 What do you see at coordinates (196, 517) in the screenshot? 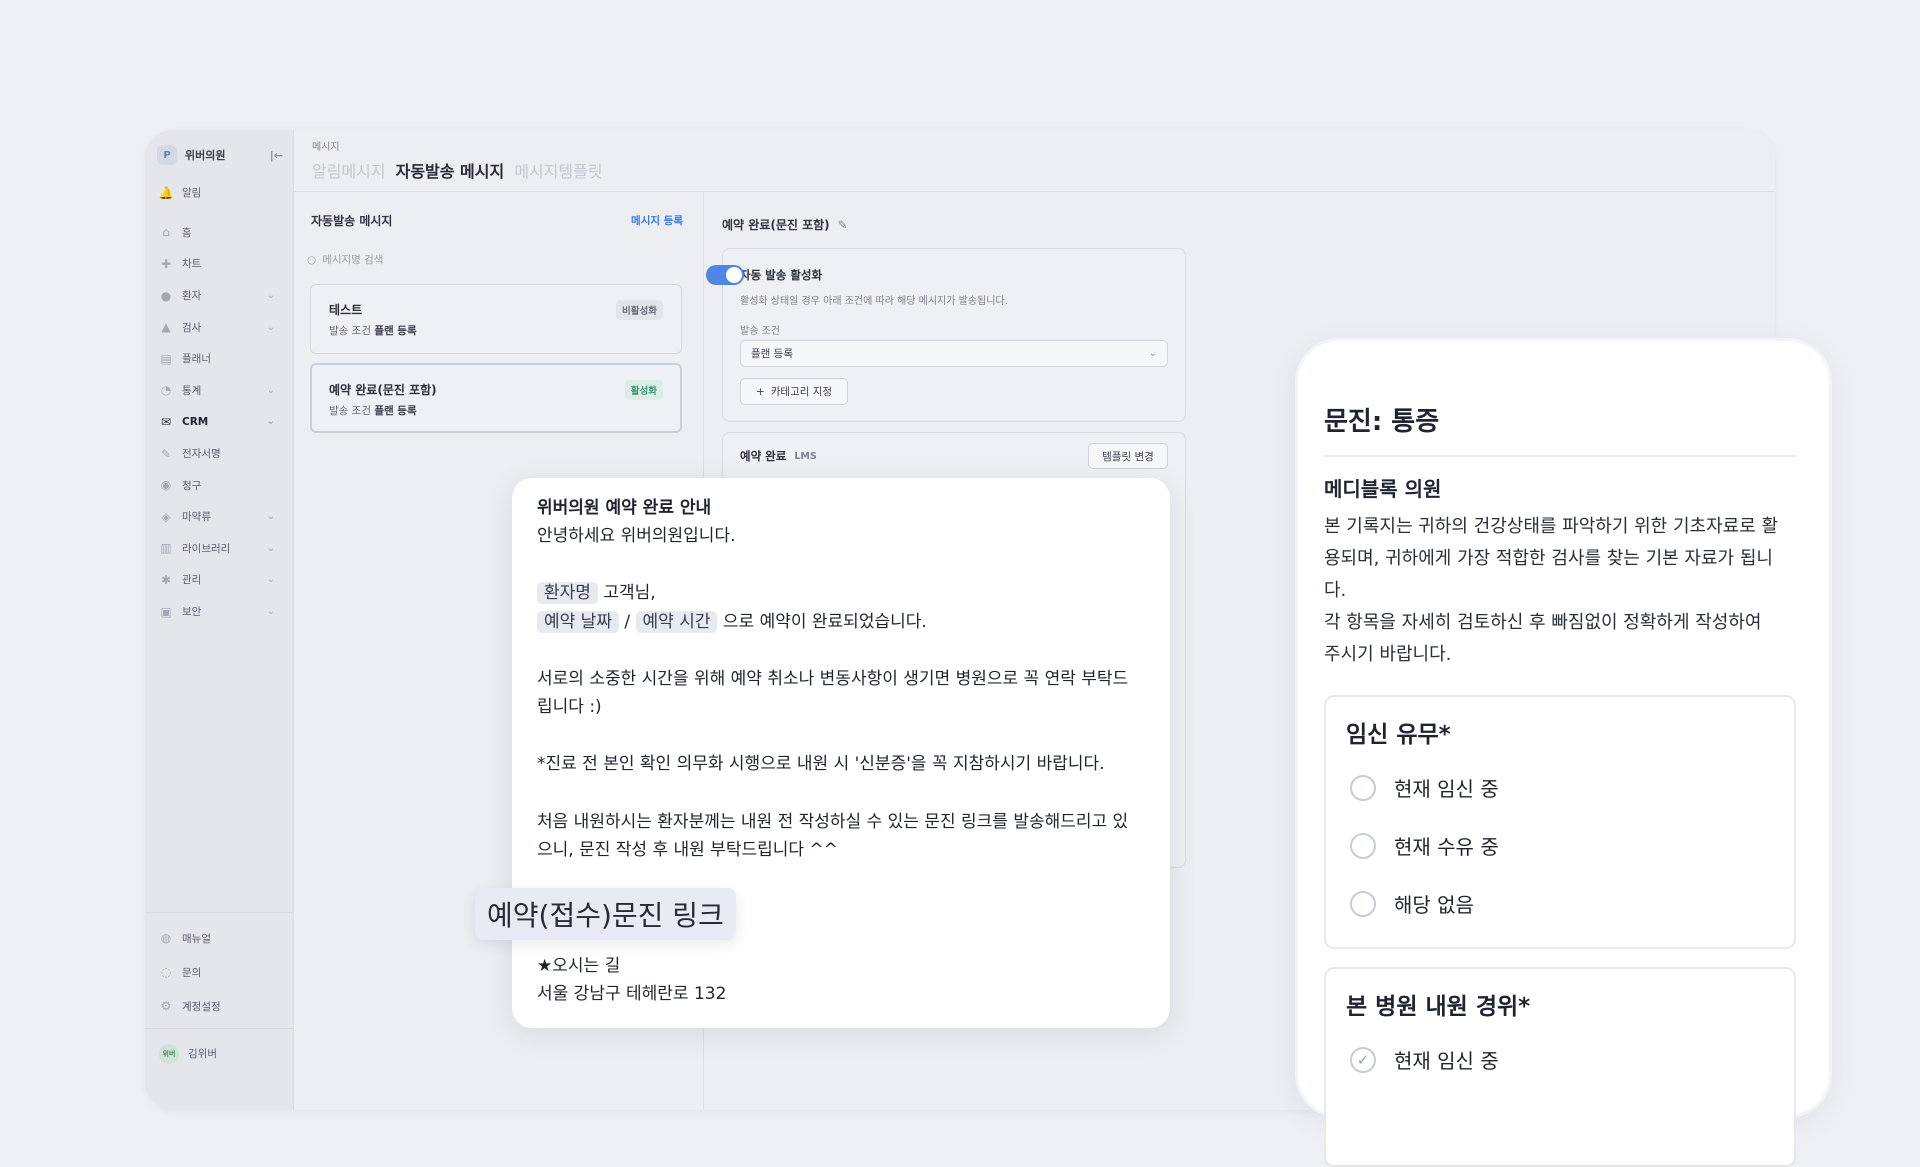
I see `sidebar-item-label: 마약류` at bounding box center [196, 517].